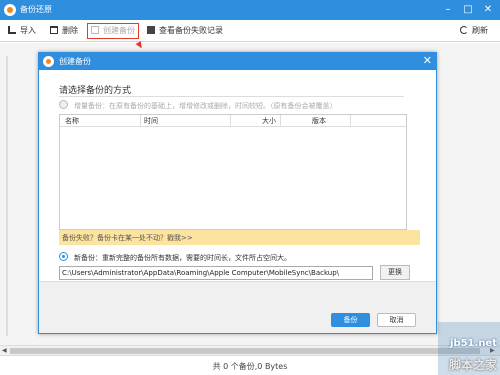 This screenshot has height=375, width=500. I want to click on column-time: 时间, so click(151, 121).